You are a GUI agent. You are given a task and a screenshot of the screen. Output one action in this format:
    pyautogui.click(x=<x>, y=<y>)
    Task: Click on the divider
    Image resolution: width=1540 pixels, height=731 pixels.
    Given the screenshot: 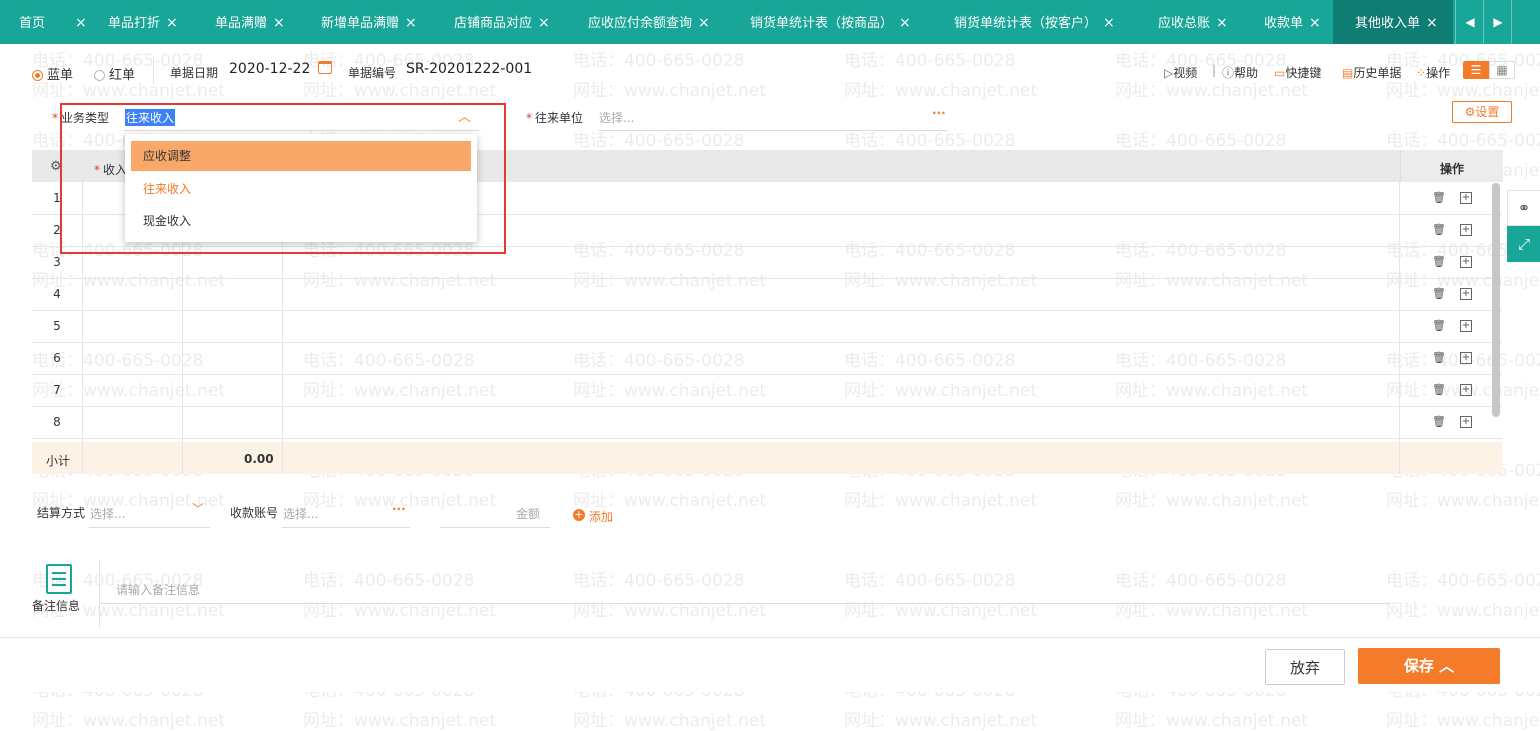 What is the action you would take?
    pyautogui.click(x=153, y=71)
    